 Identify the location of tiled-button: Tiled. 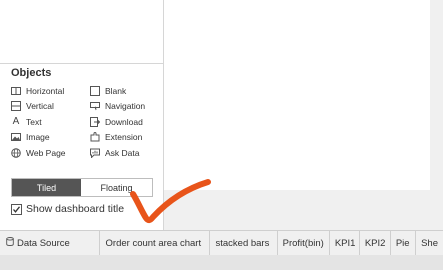
(46, 187).